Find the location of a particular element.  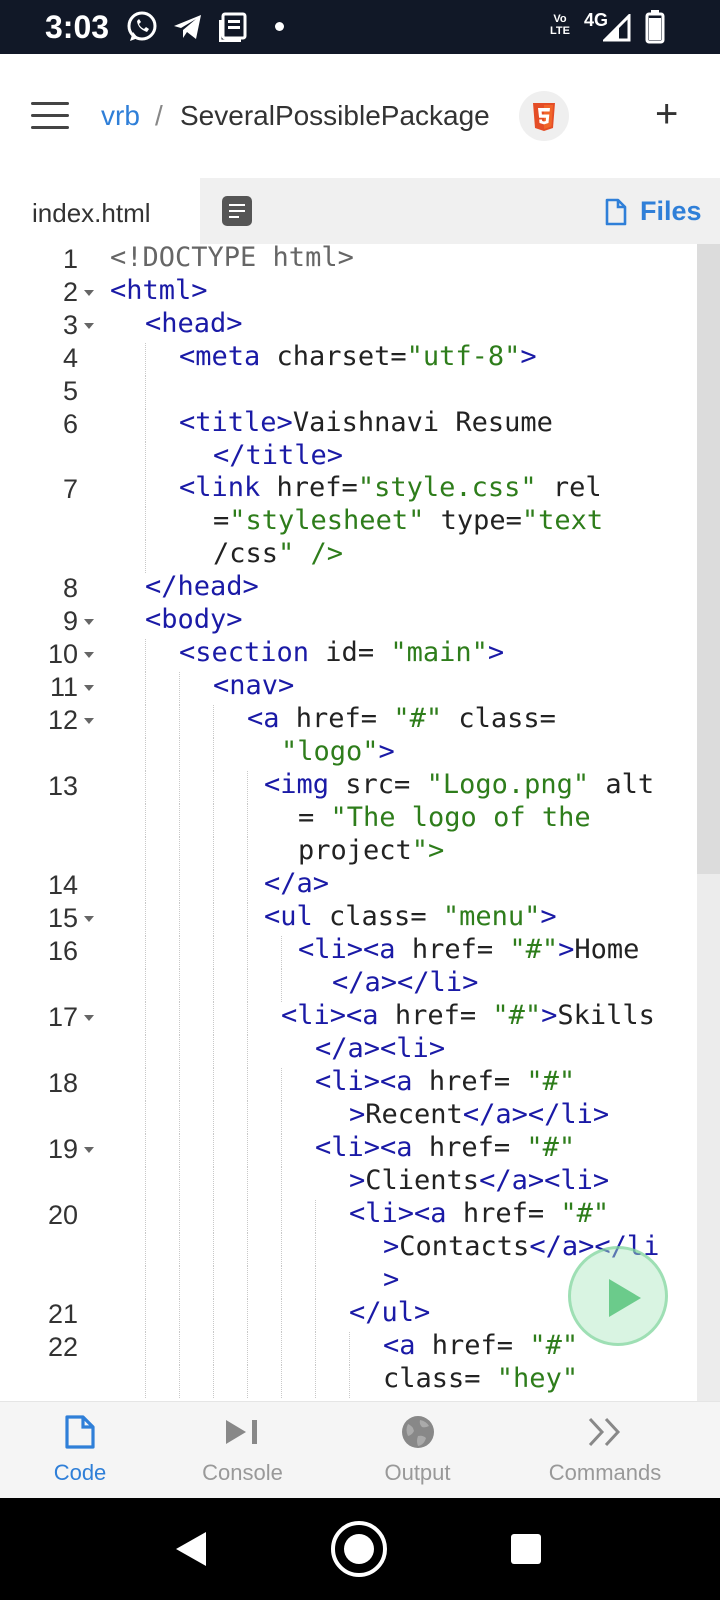

code-line: 16 <li><a href= "#">Home is located at coordinates (350, 951).